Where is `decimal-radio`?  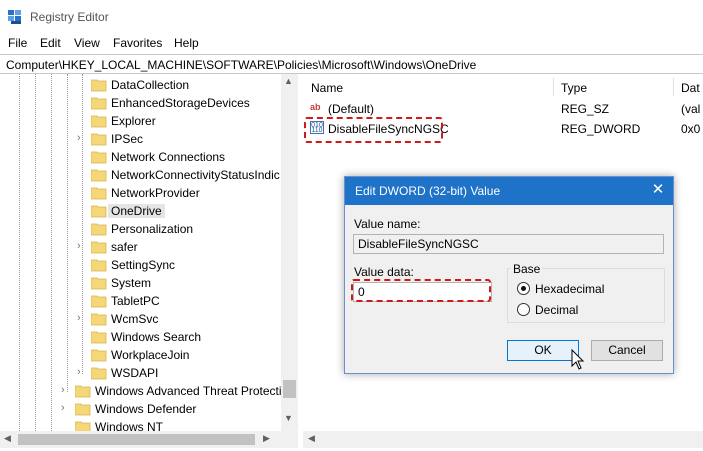
decimal-radio is located at coordinates (523, 309).